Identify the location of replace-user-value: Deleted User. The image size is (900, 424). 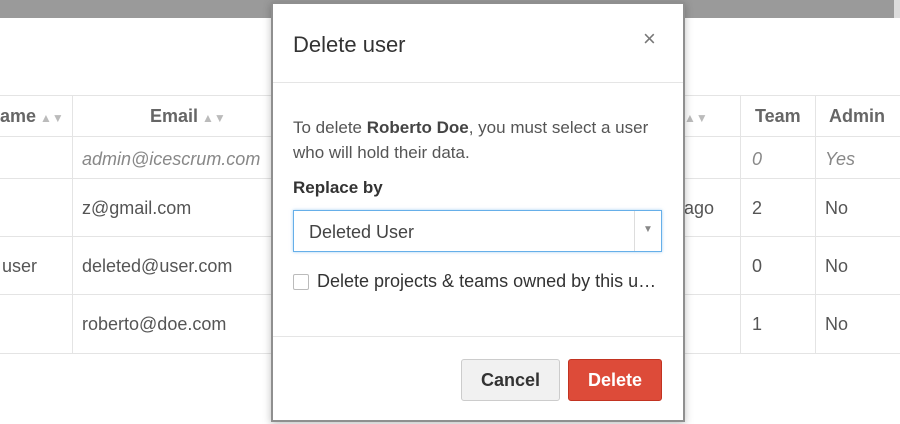
(362, 232).